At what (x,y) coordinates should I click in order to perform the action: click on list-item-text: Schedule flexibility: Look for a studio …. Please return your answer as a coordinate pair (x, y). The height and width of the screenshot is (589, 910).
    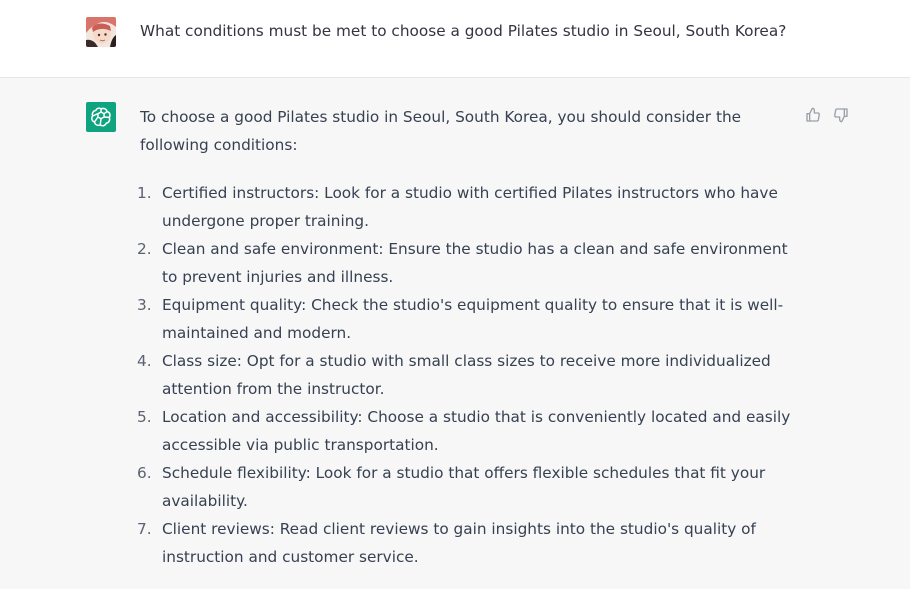
    Looking at the image, I should click on (464, 487).